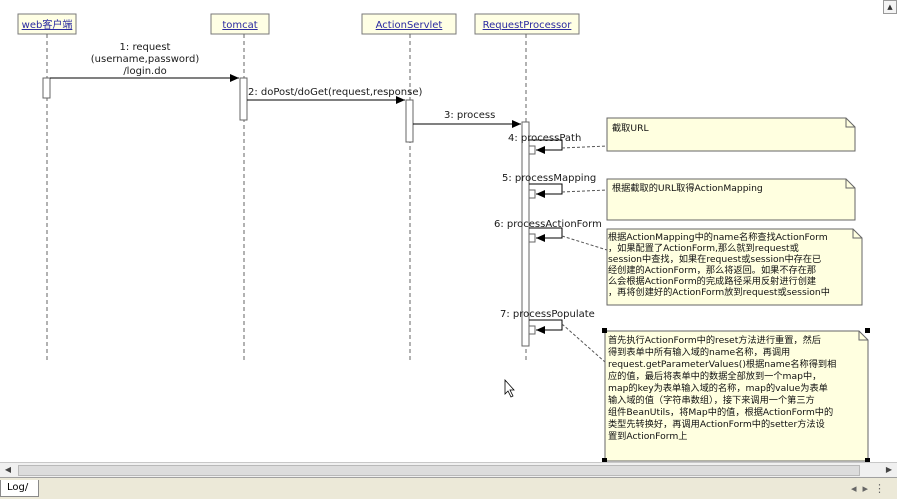 The image size is (897, 499). I want to click on message-processactionform: 6: processActionForm, so click(548, 230).